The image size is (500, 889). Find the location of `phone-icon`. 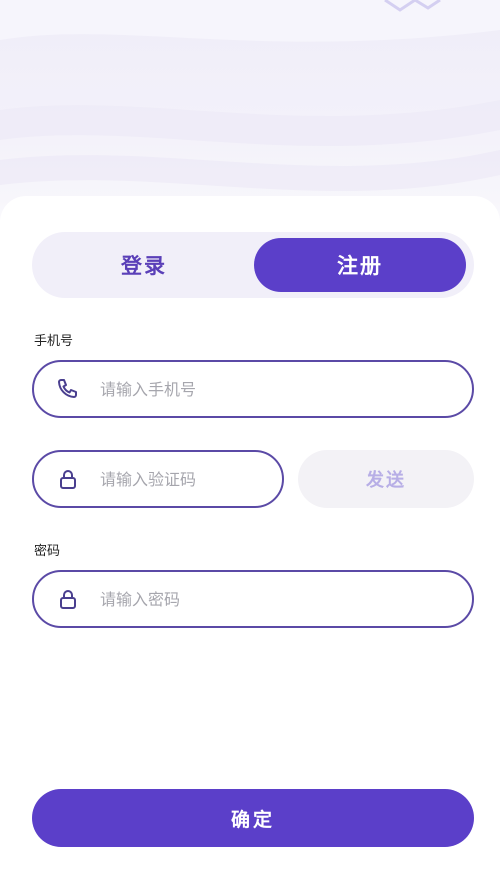

phone-icon is located at coordinates (68, 389).